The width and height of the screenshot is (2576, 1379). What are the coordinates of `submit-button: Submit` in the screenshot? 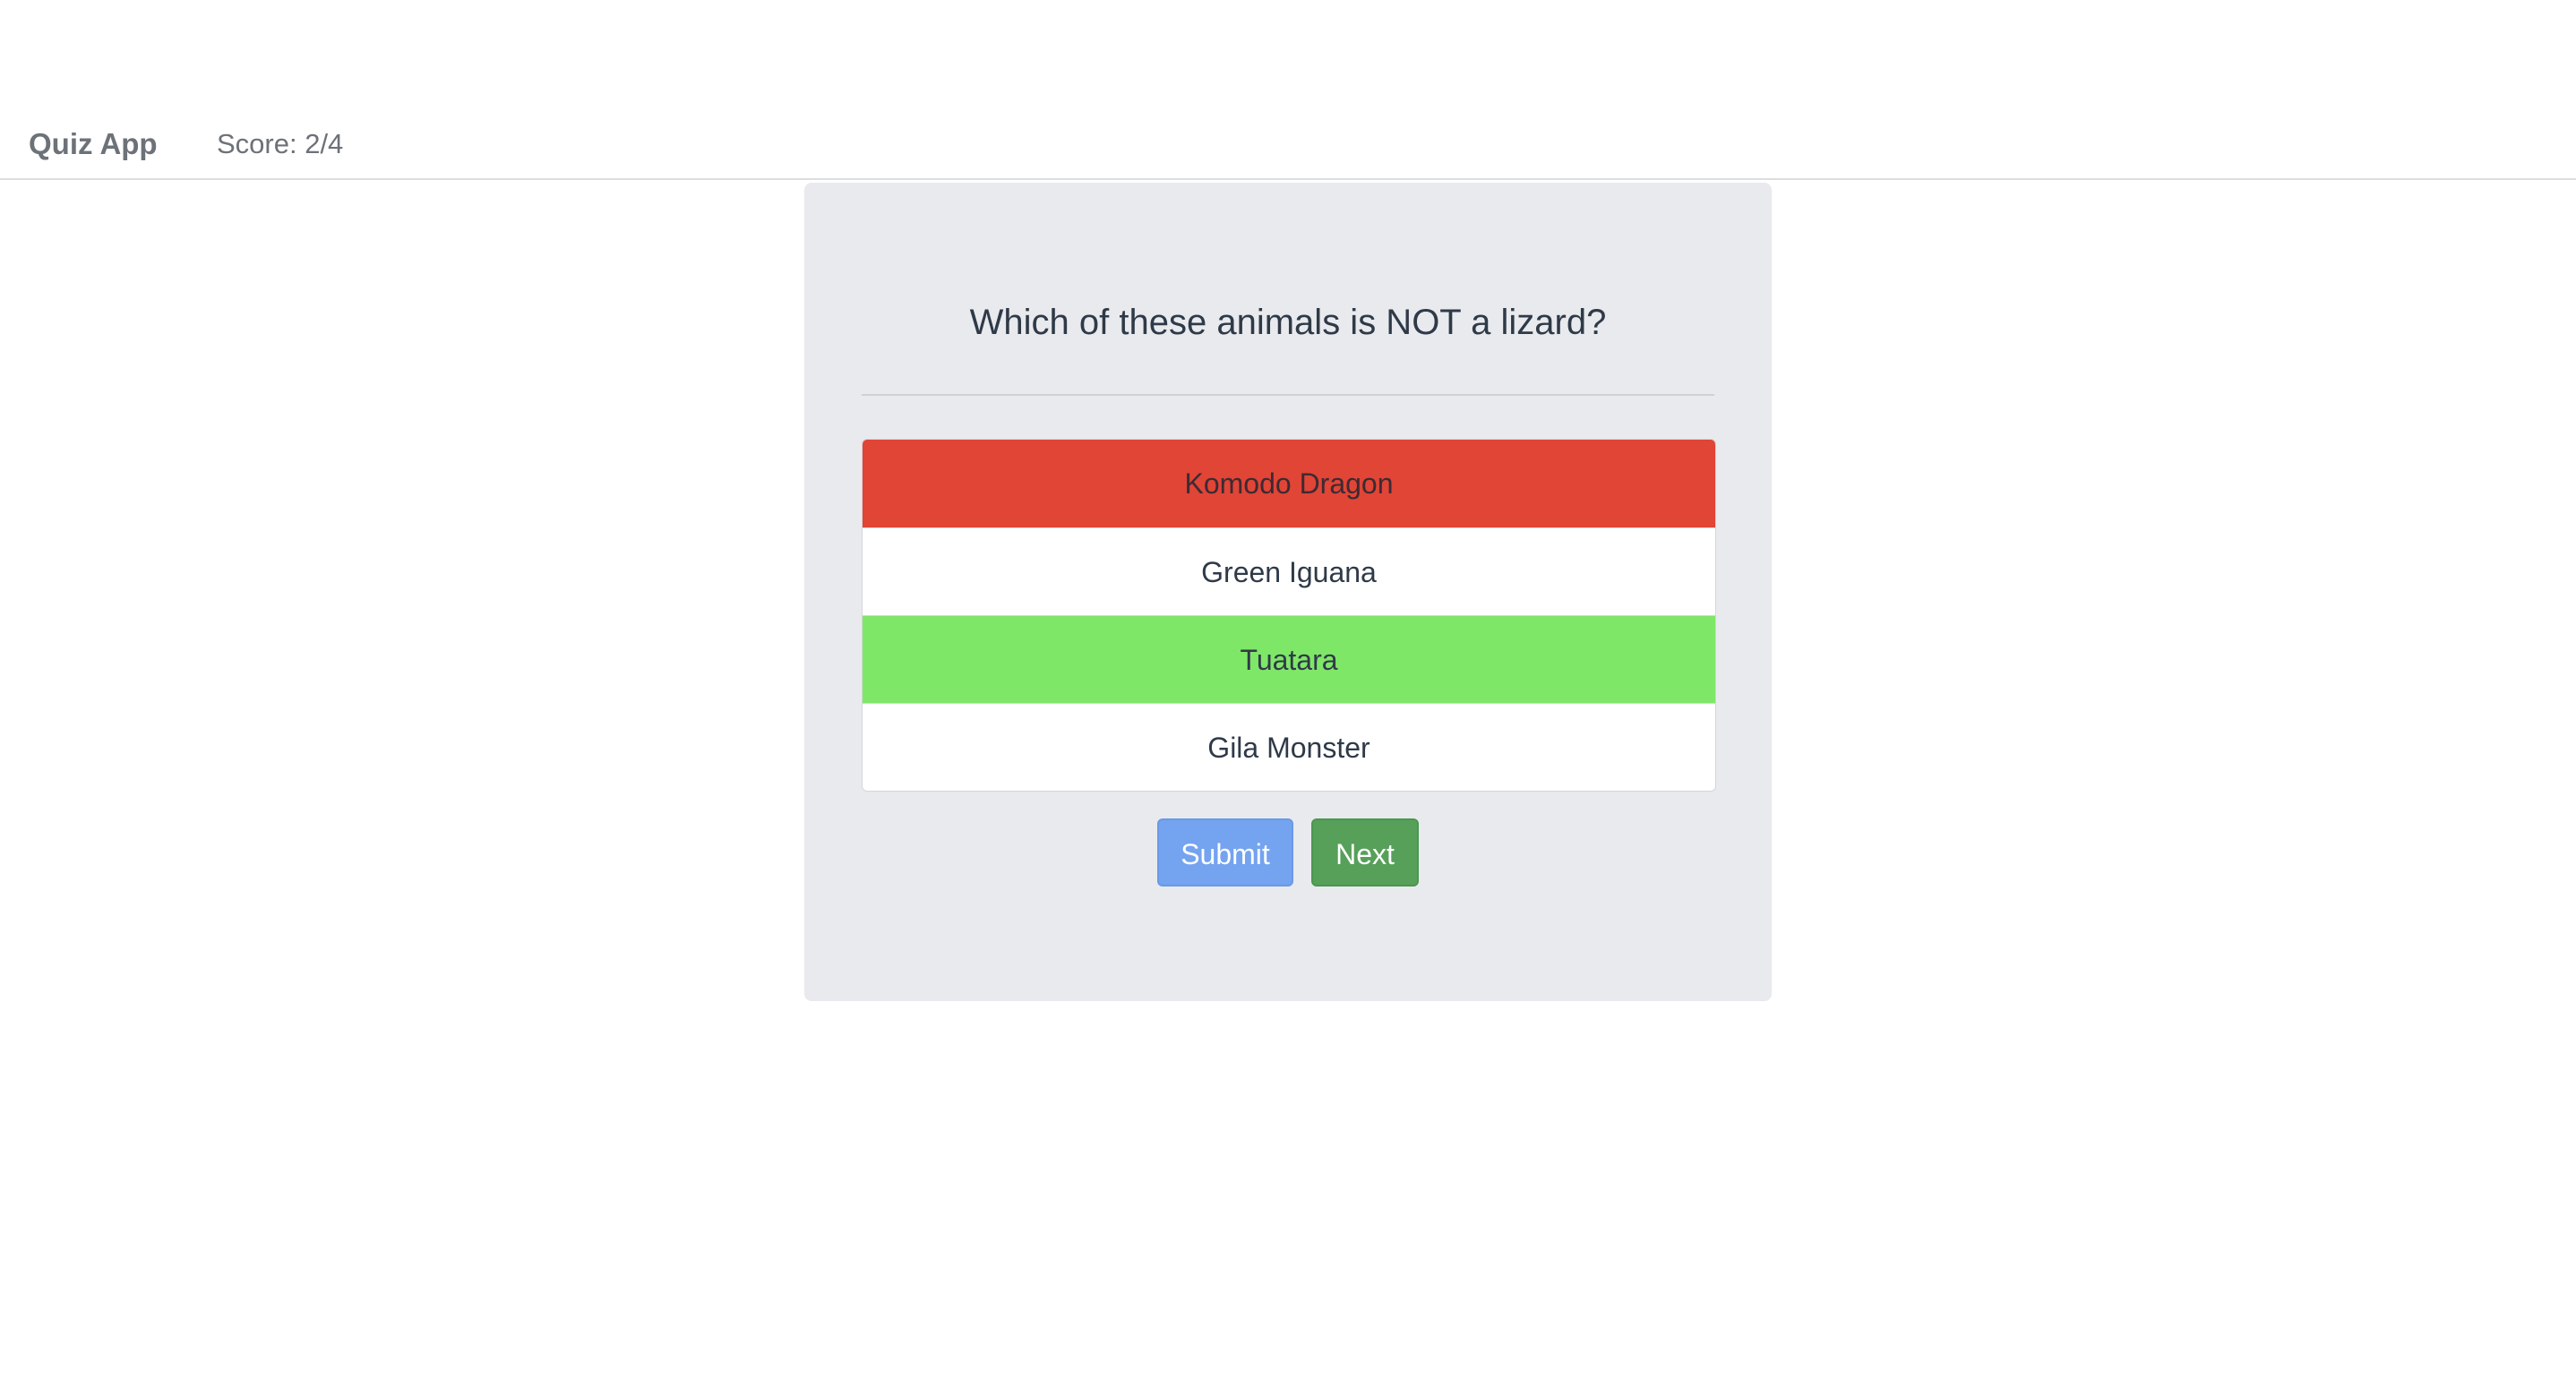 It's located at (1225, 852).